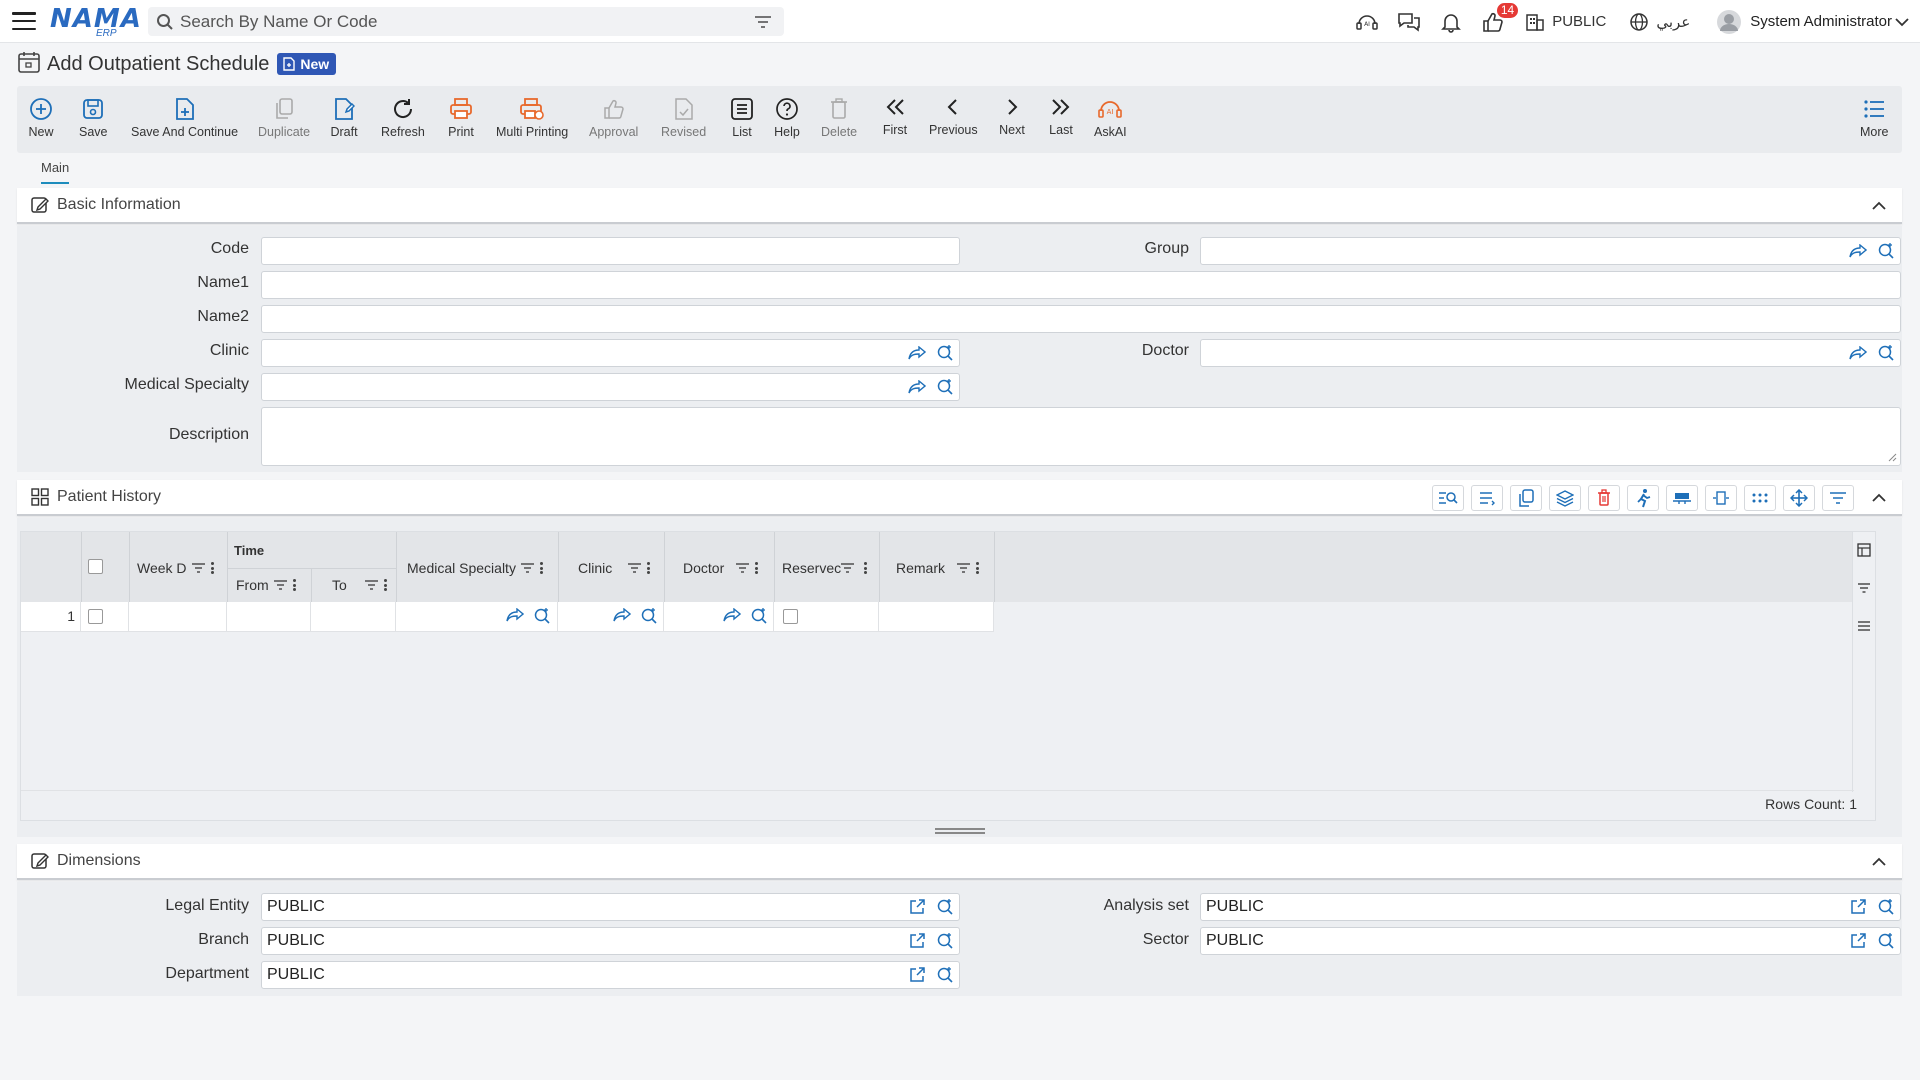 The image size is (1920, 1080). What do you see at coordinates (1409, 22) in the screenshot?
I see `chat-icon` at bounding box center [1409, 22].